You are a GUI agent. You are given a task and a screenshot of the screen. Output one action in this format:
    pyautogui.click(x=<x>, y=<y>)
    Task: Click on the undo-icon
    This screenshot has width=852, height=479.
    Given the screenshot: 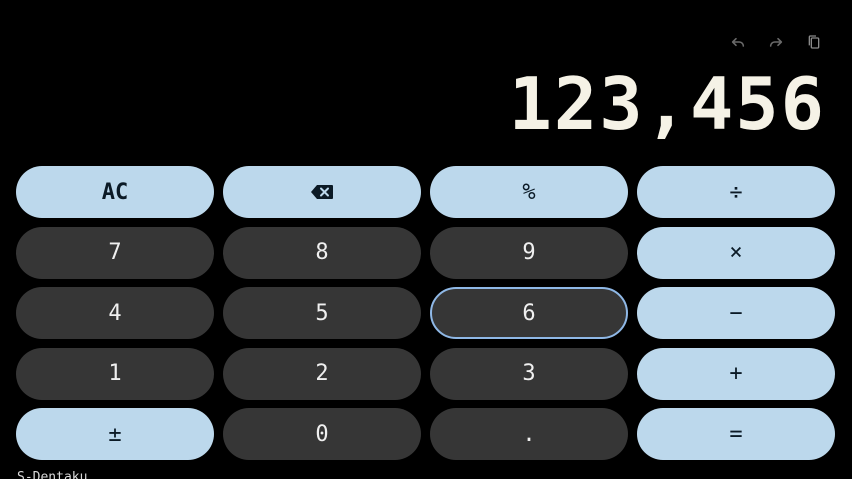 What is the action you would take?
    pyautogui.click(x=738, y=42)
    